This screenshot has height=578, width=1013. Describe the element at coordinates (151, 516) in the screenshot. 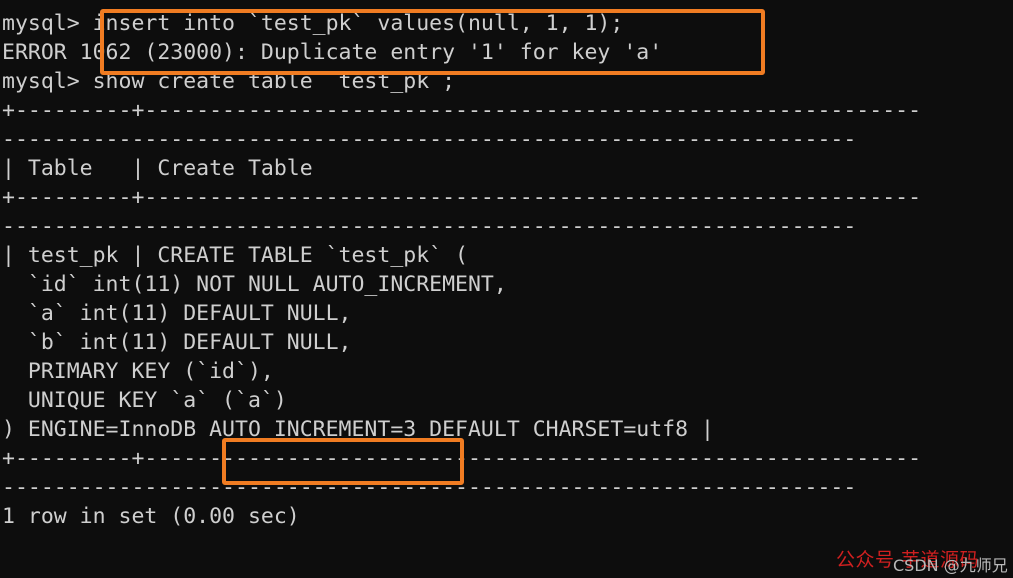

I see `result-summary-line: 1 row in set (0.00 sec)` at that location.